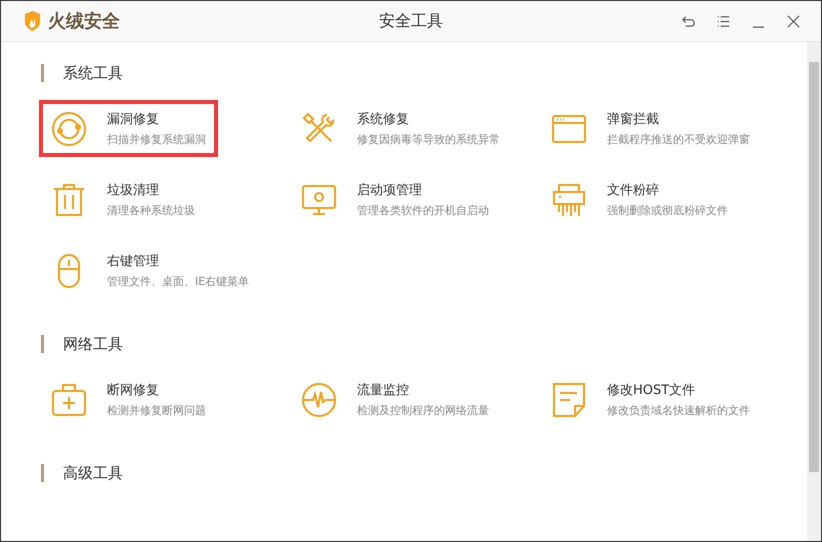 This screenshot has height=542, width=822. What do you see at coordinates (93, 344) in the screenshot?
I see `section-title: 网络工具` at bounding box center [93, 344].